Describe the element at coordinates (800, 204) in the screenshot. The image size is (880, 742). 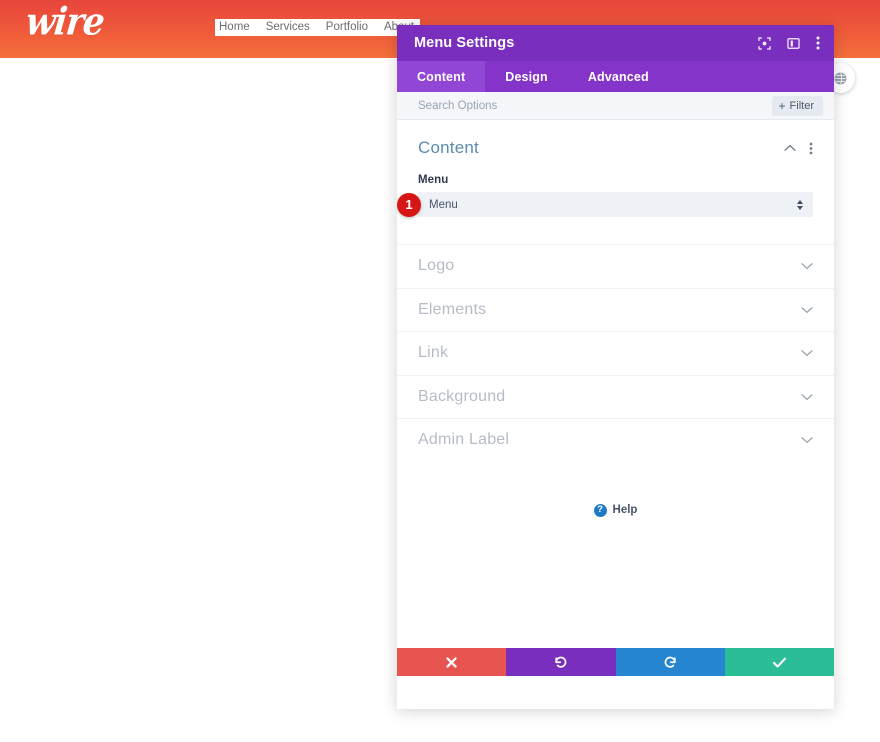
I see `stepper-arrows-icon` at that location.